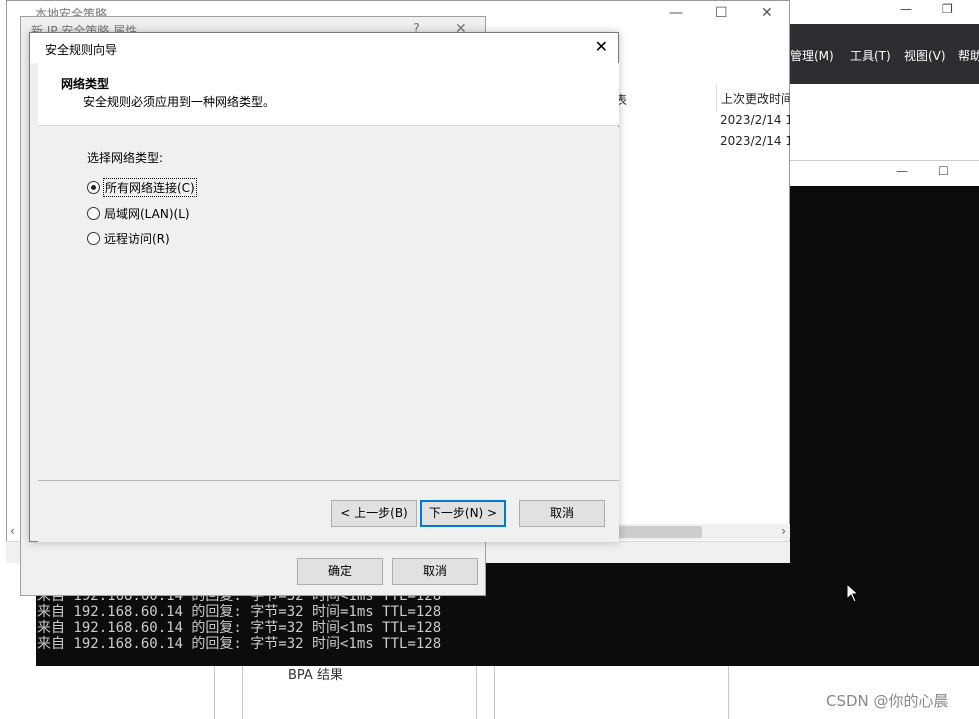 This screenshot has height=719, width=979. I want to click on wizard-title: 安全规则向导, so click(81, 50).